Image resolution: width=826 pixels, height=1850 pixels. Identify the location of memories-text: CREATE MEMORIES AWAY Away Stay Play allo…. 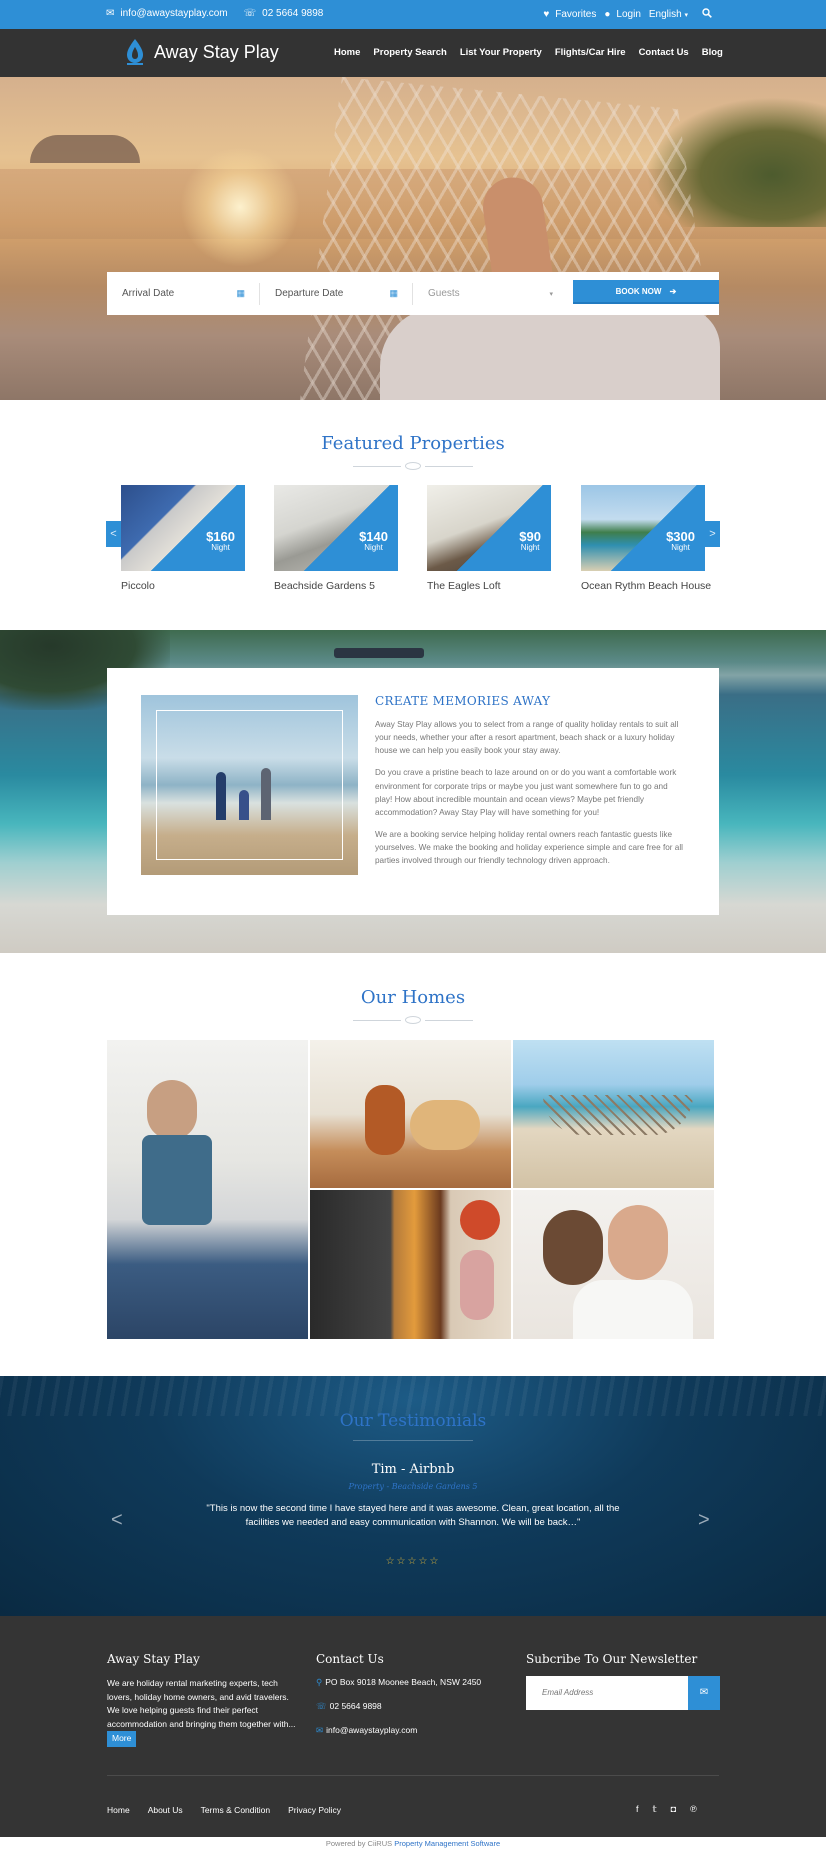
(530, 785).